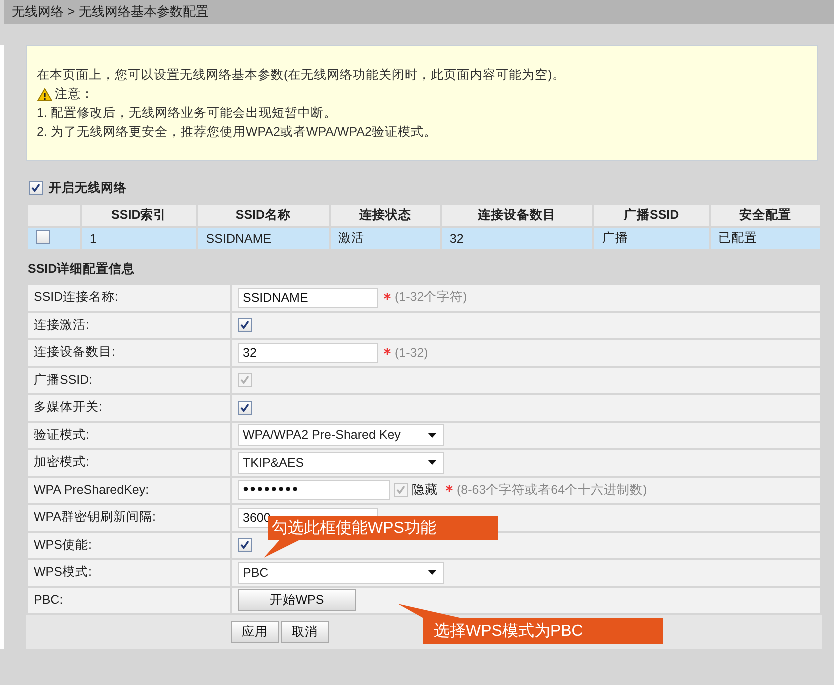 This screenshot has width=834, height=685. Describe the element at coordinates (425, 490) in the screenshot. I see `checkbox-label: 隐藏` at that location.